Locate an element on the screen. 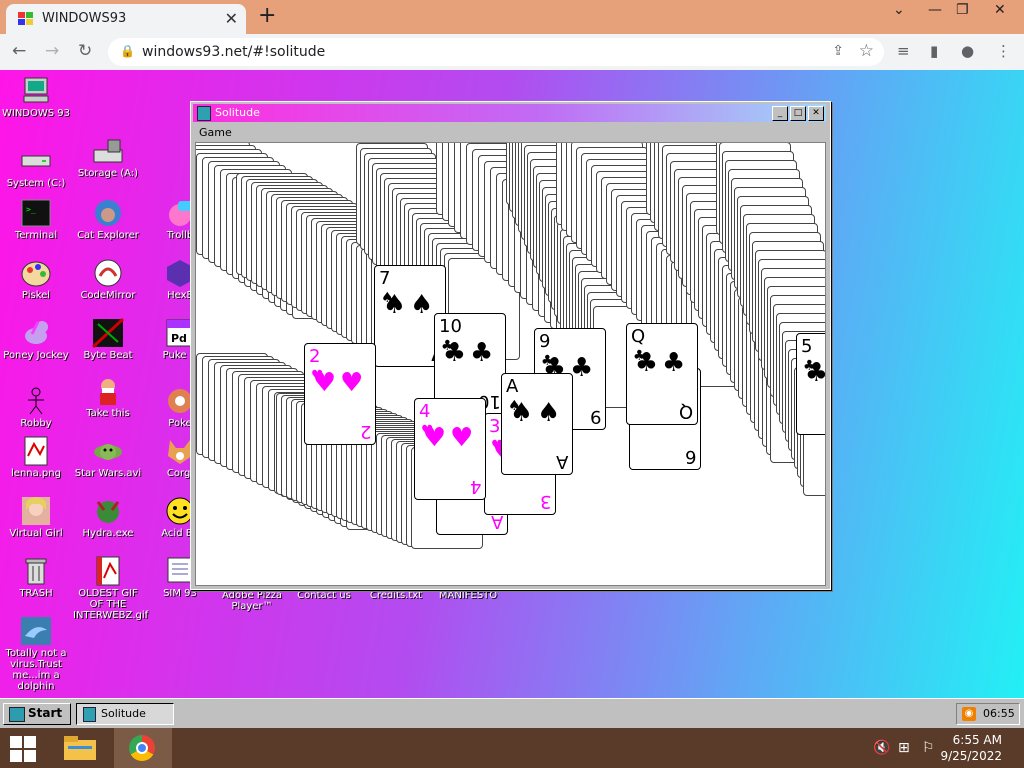 This screenshot has height=768, width=1024. profile-avatar-icon: ● is located at coordinates (967, 51).